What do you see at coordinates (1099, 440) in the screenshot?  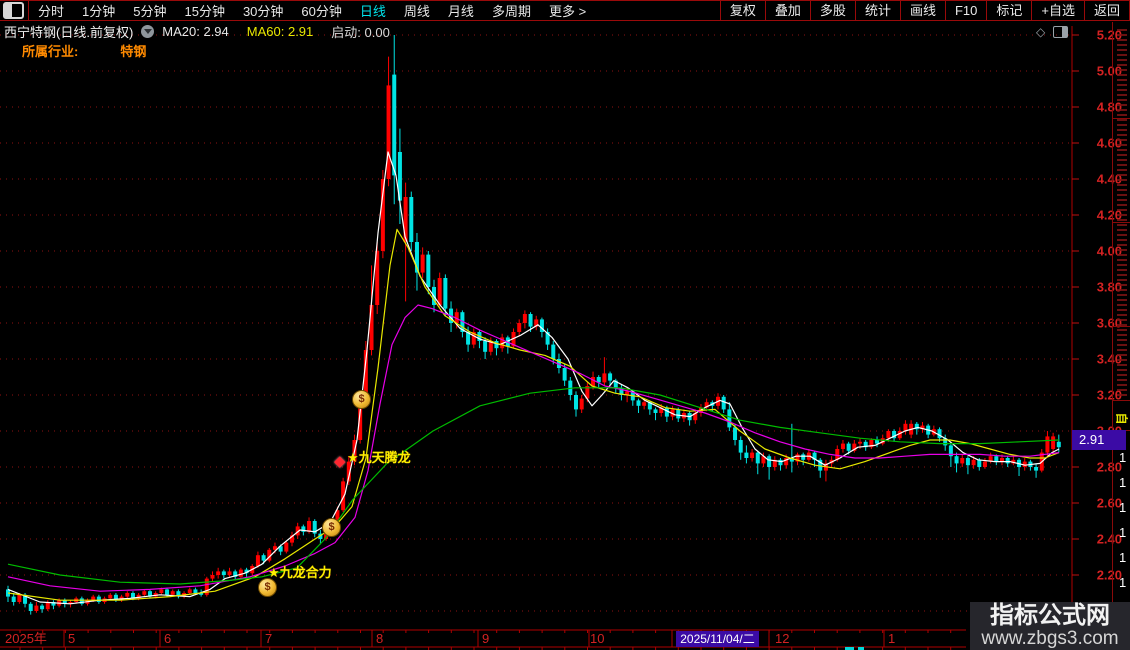 I see `current-price-badge: 2.91` at bounding box center [1099, 440].